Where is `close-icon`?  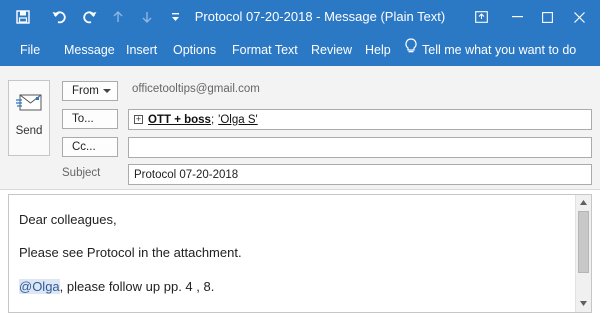
close-icon is located at coordinates (579, 17).